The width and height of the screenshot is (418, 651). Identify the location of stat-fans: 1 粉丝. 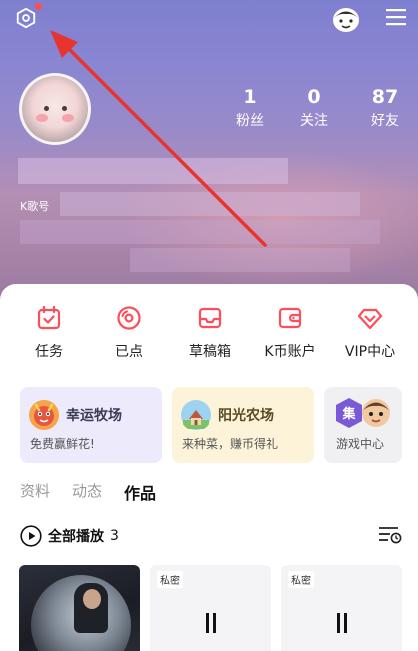
(250, 109).